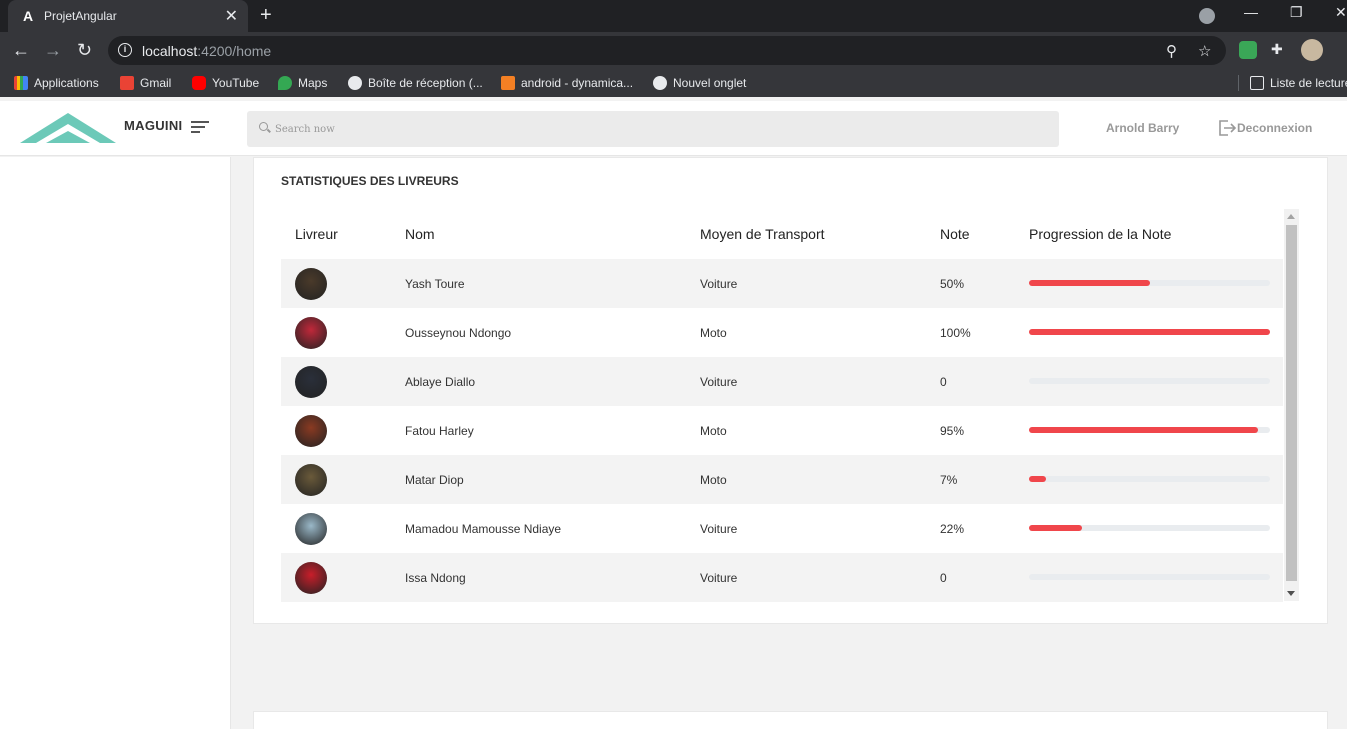 The height and width of the screenshot is (729, 1347). Describe the element at coordinates (955, 333) in the screenshot. I see `note-value: 100%` at that location.